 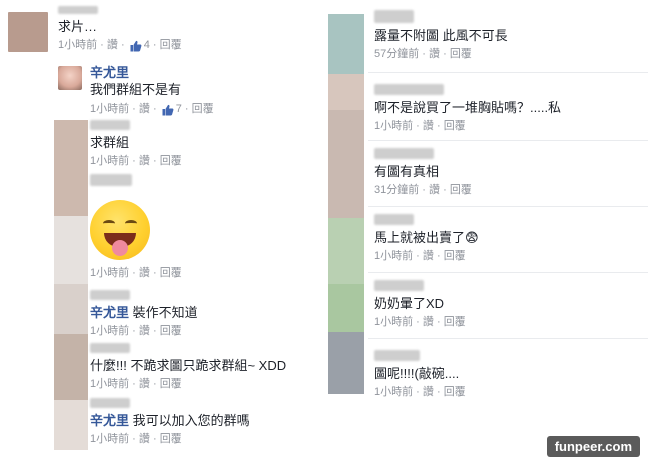 I want to click on comment-text: 露量不附圖 此風不可長, so click(x=441, y=35).